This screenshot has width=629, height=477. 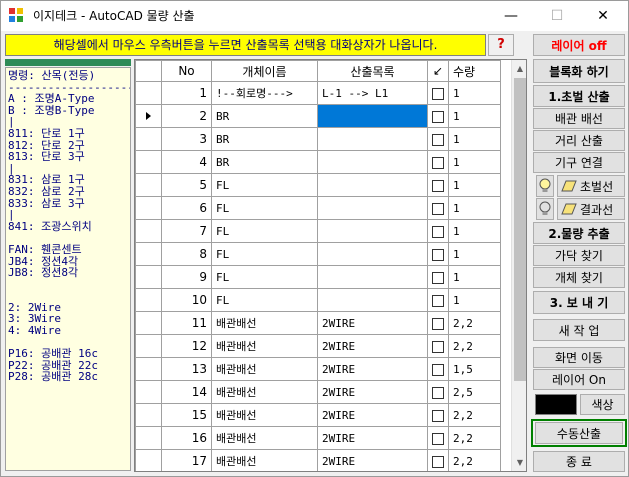 What do you see at coordinates (186, 346) in the screenshot?
I see `cell-no: 12` at bounding box center [186, 346].